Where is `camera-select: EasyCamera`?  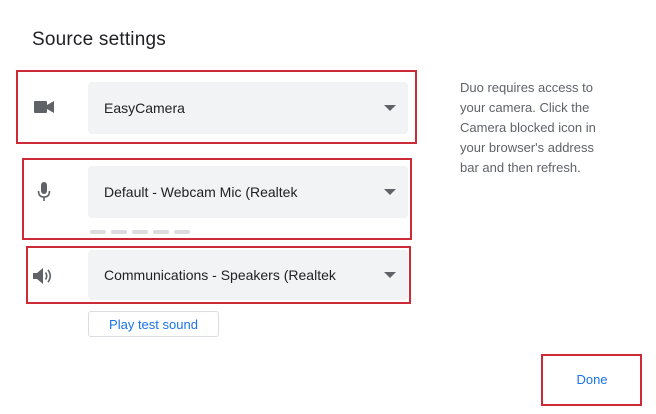 camera-select: EasyCamera is located at coordinates (248, 108).